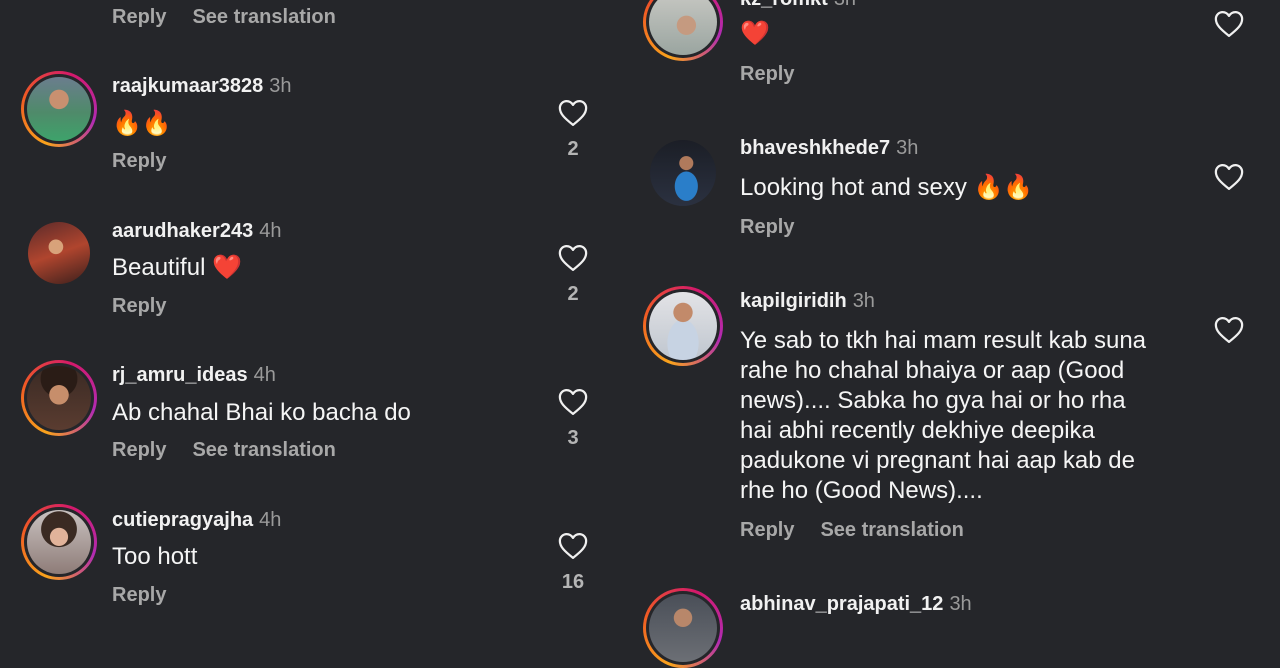 This screenshot has width=1280, height=668. Describe the element at coordinates (142, 123) in the screenshot. I see `comment-text: 🔥🔥` at that location.